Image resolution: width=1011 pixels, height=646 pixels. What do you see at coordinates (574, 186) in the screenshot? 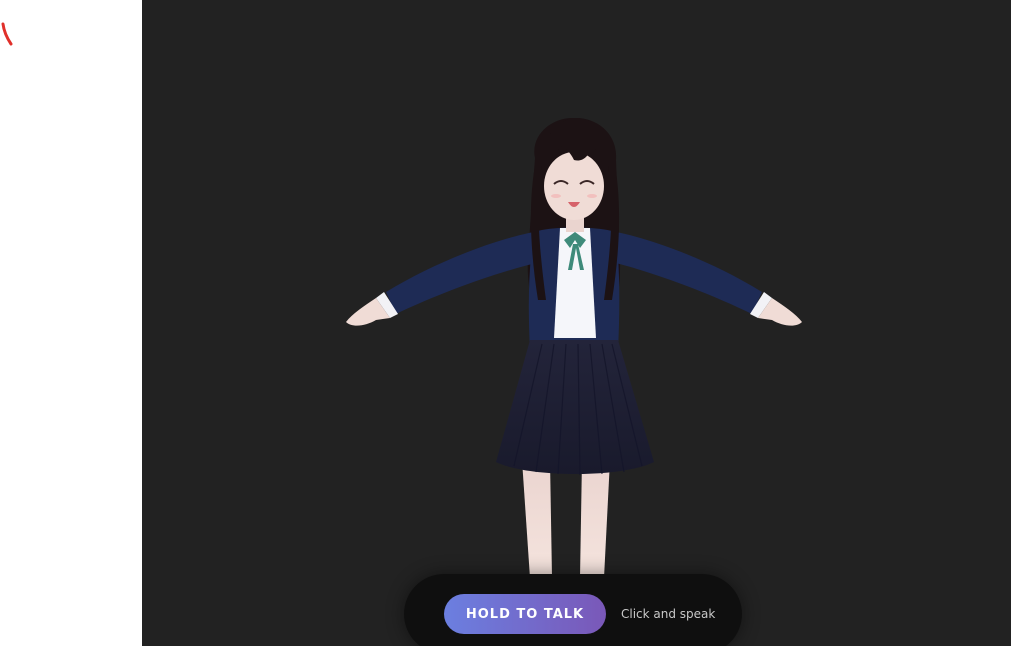
I see `face` at bounding box center [574, 186].